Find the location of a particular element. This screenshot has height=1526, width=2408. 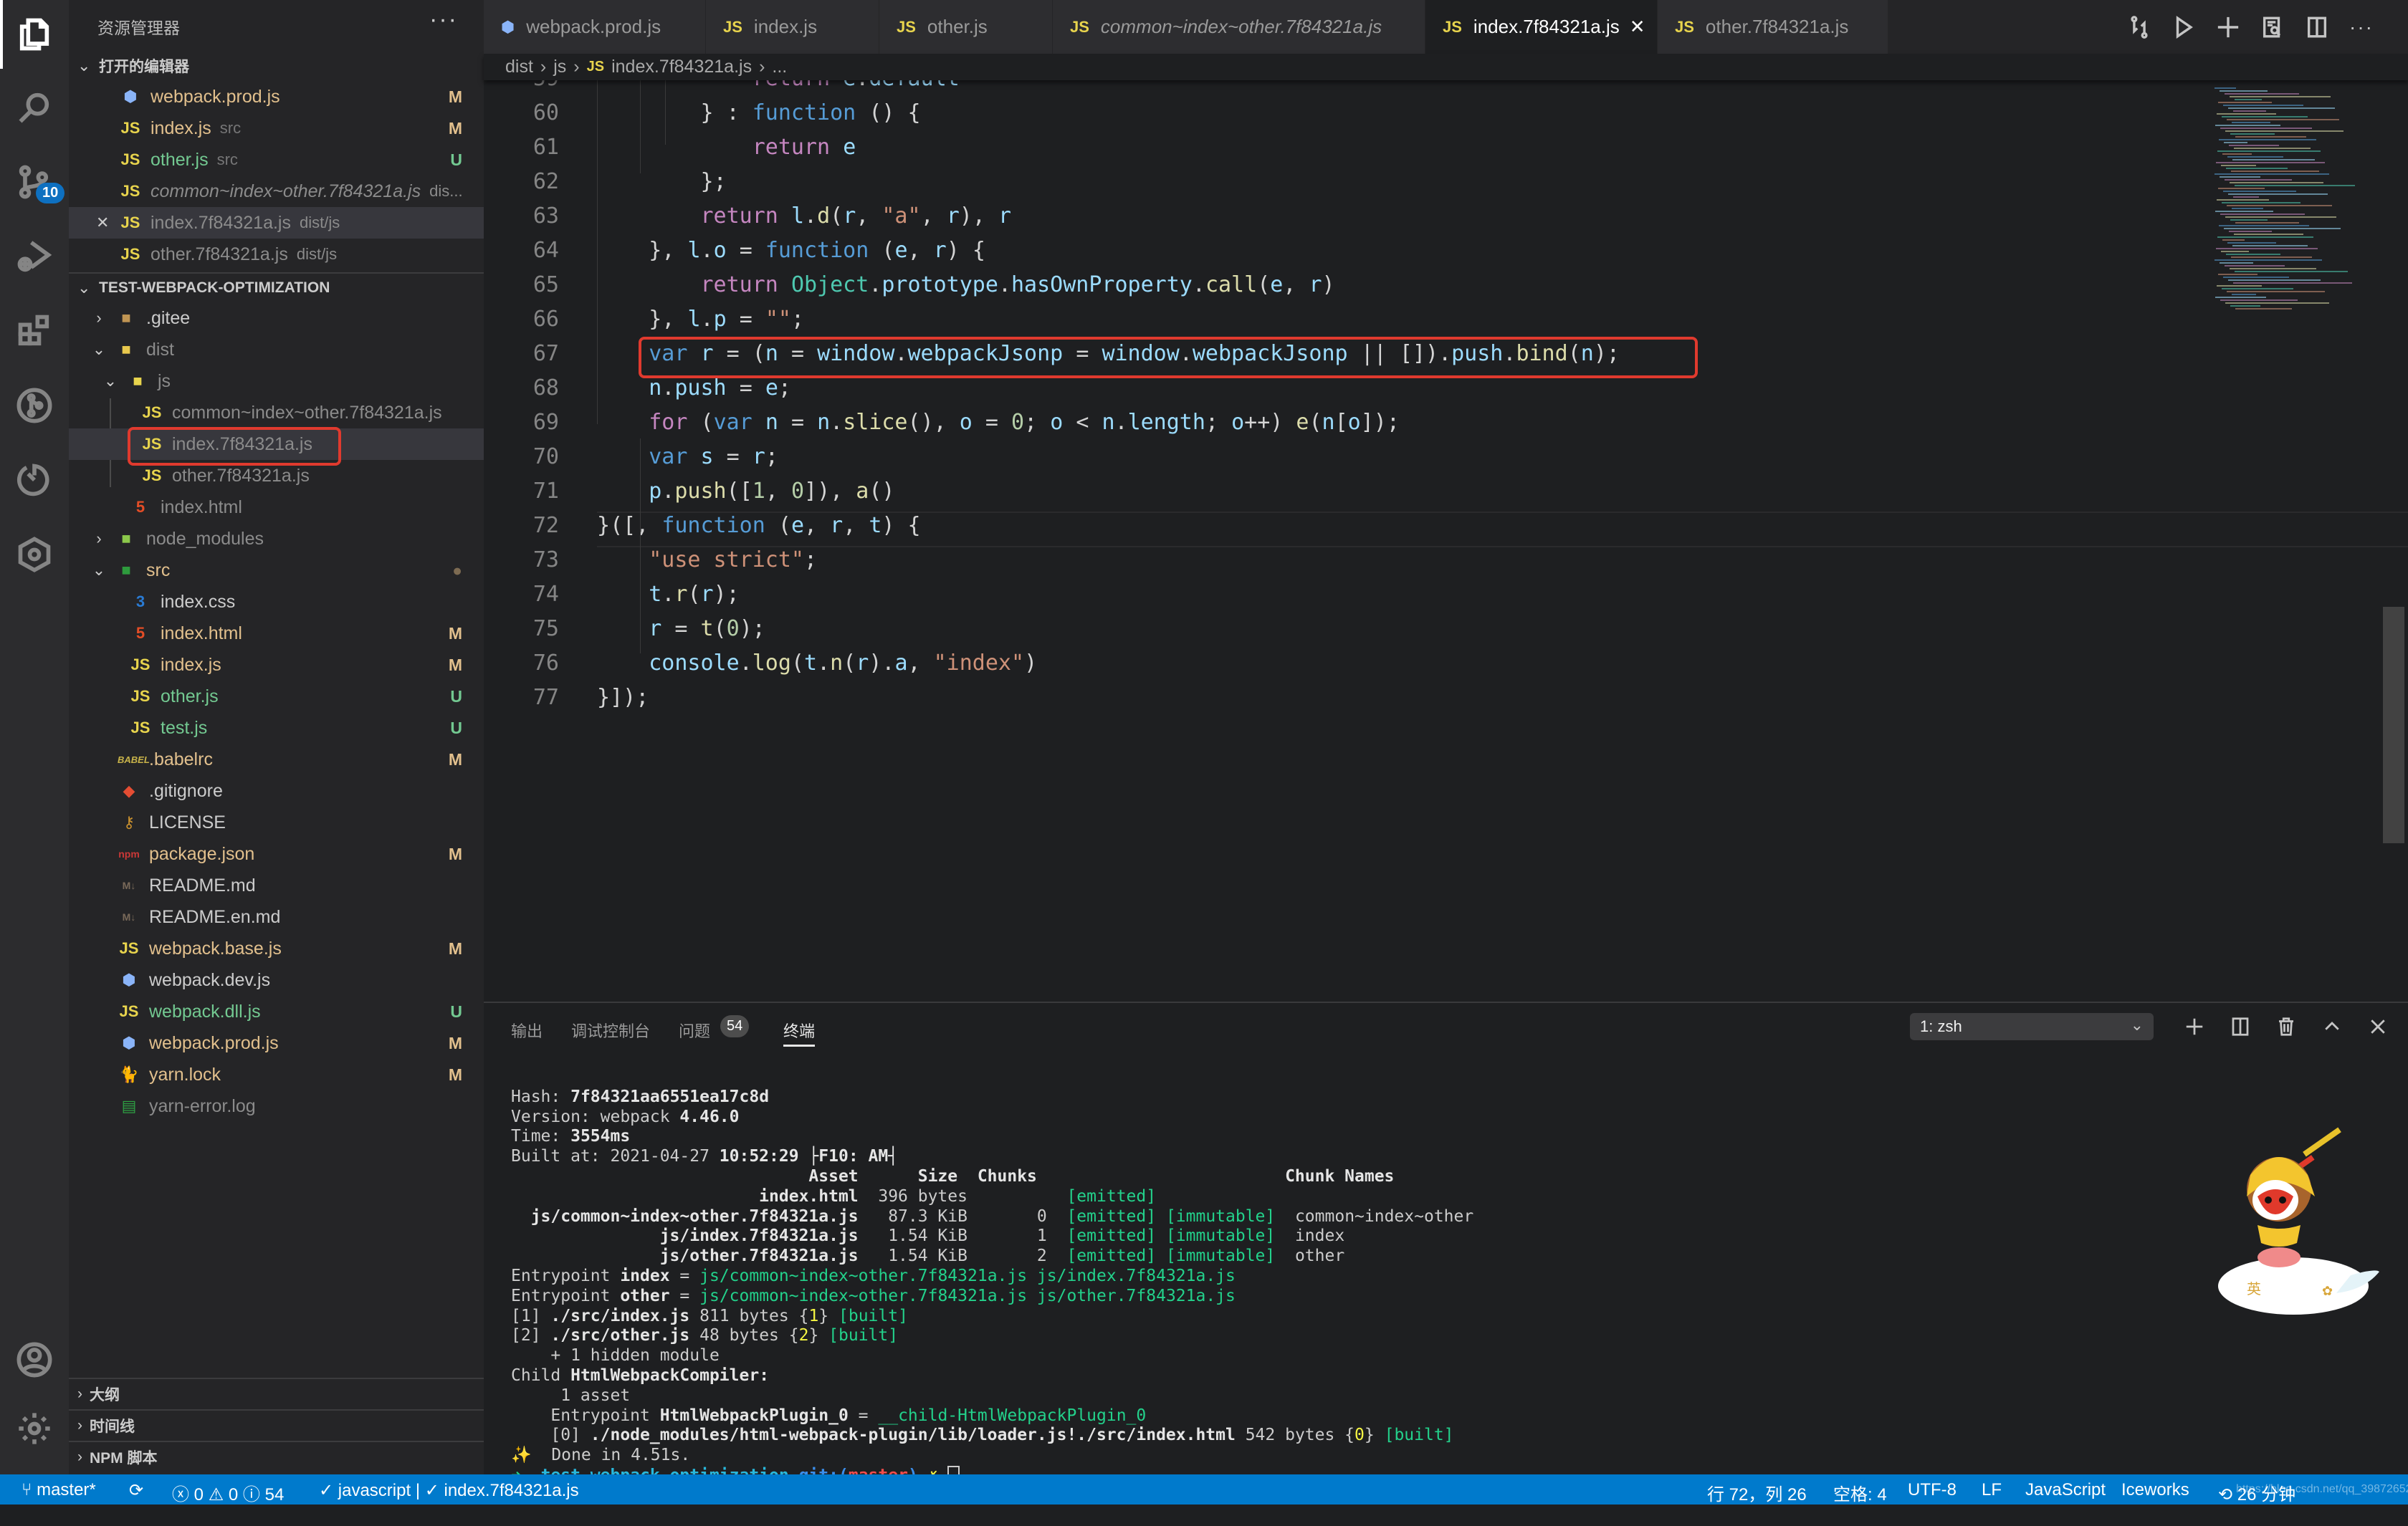

iceworks-icon is located at coordinates (34, 554).